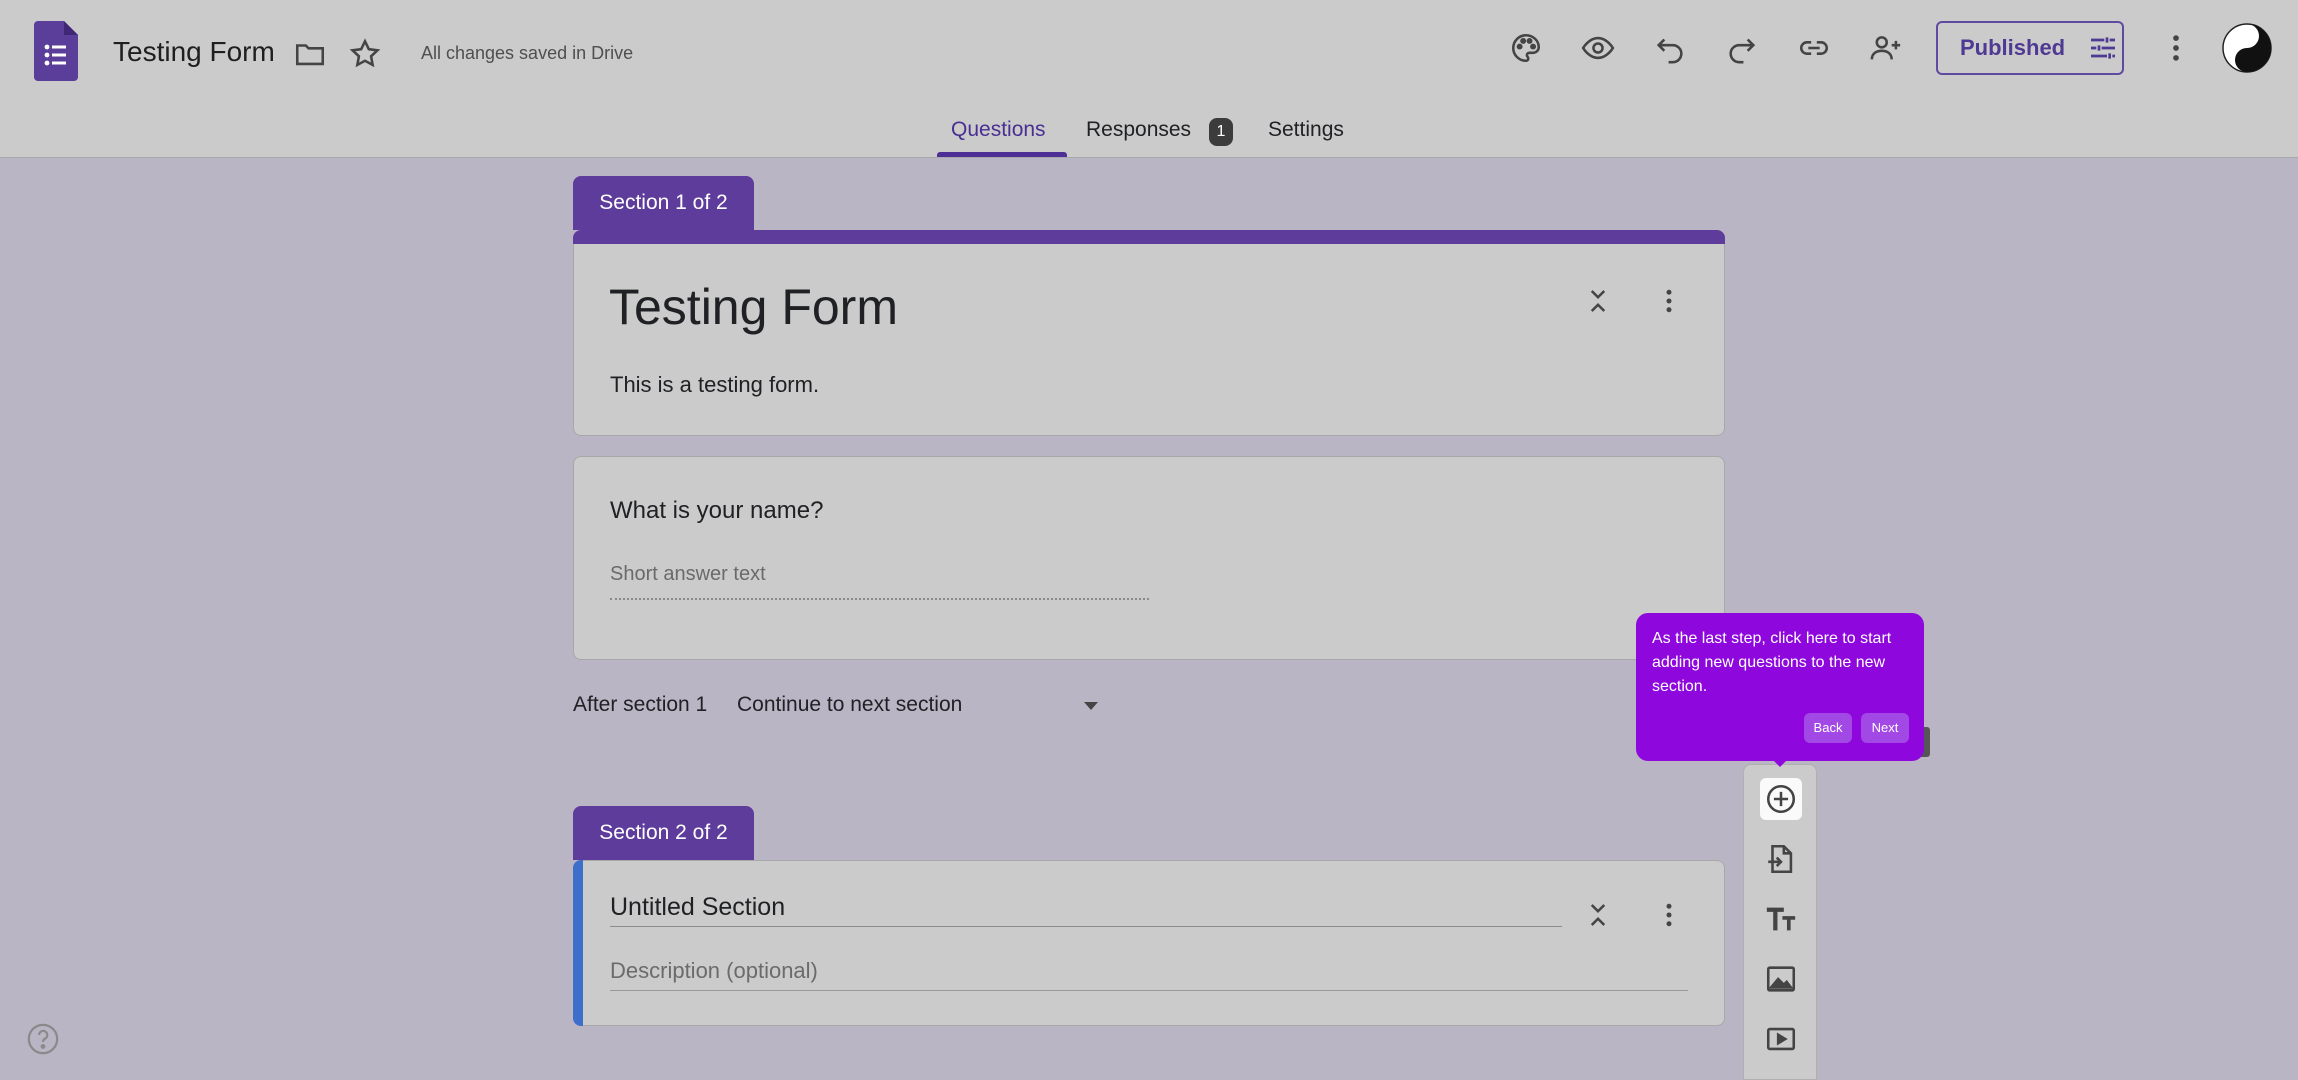 The width and height of the screenshot is (2298, 1080). Describe the element at coordinates (1086, 926) in the screenshot. I see `section-2-title-underline` at that location.